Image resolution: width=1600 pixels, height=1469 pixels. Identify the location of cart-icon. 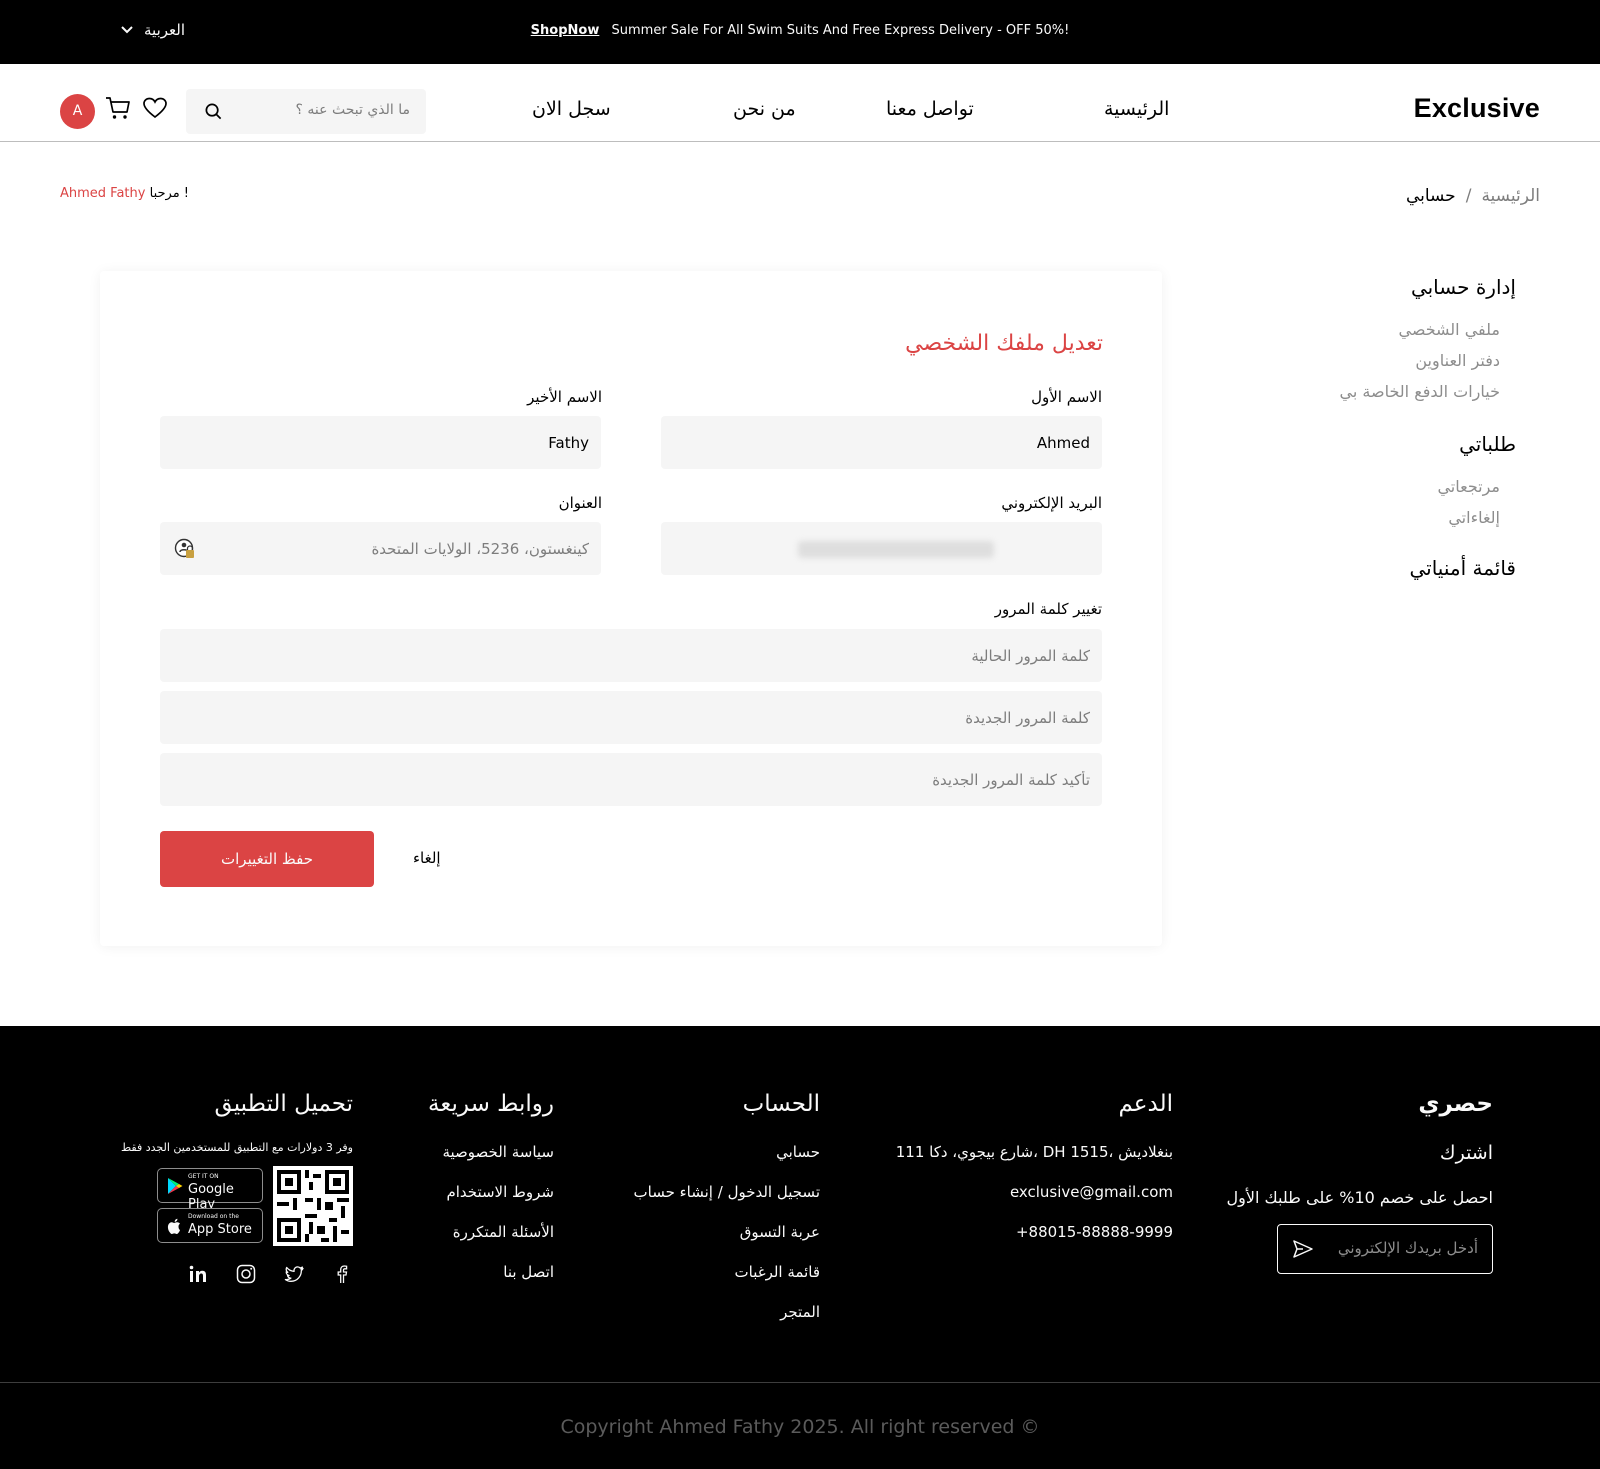
(118, 108).